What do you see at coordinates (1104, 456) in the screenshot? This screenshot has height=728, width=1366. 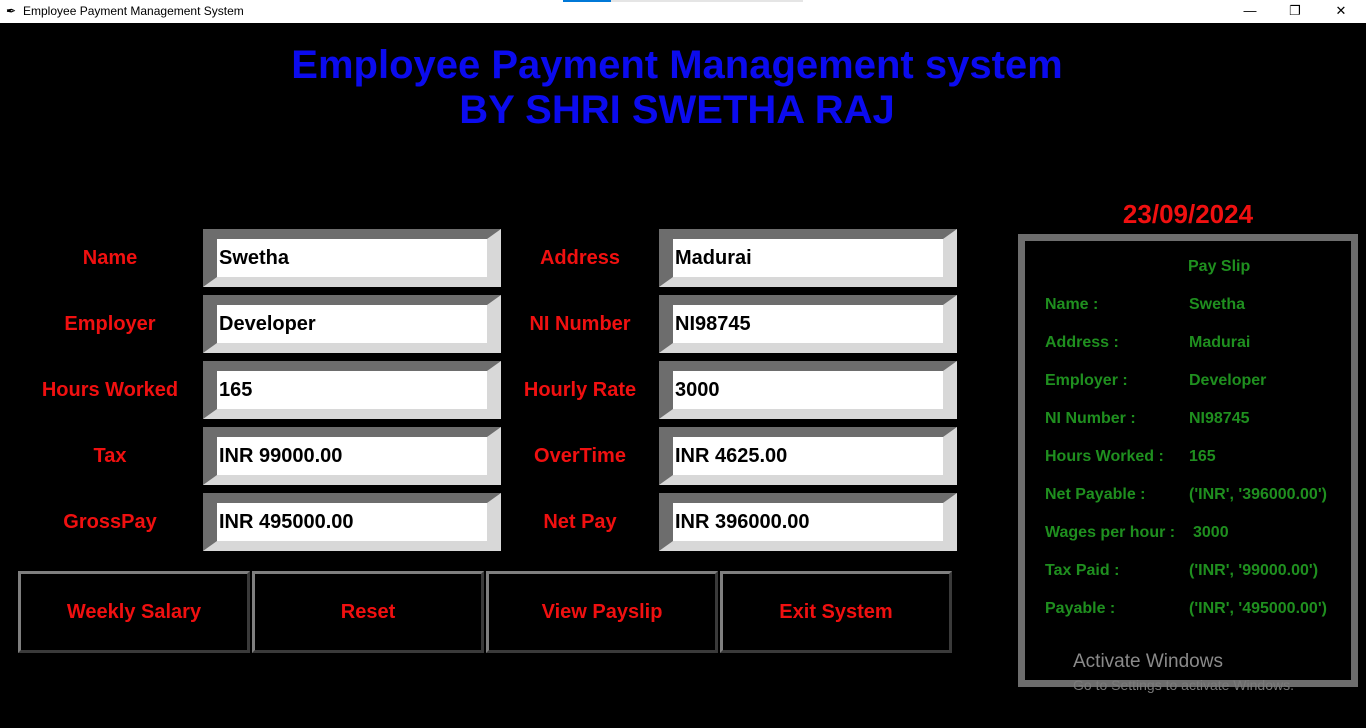 I see `payslip-key: Hours Worked :` at bounding box center [1104, 456].